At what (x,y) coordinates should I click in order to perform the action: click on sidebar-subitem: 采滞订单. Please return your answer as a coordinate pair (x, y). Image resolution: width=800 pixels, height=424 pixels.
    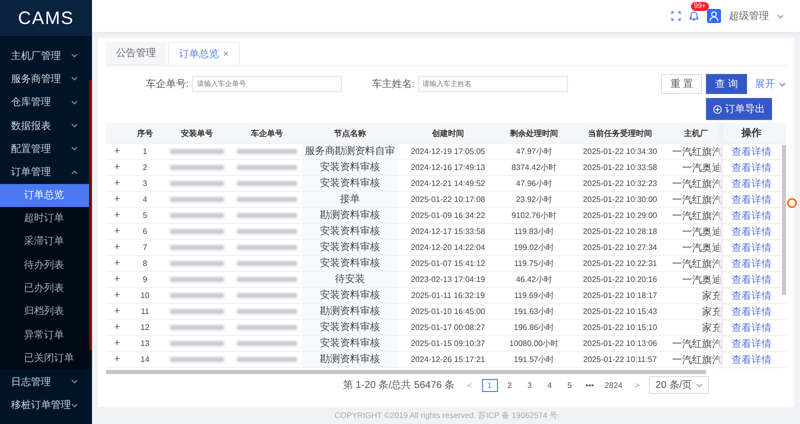
    Looking at the image, I should click on (44, 242).